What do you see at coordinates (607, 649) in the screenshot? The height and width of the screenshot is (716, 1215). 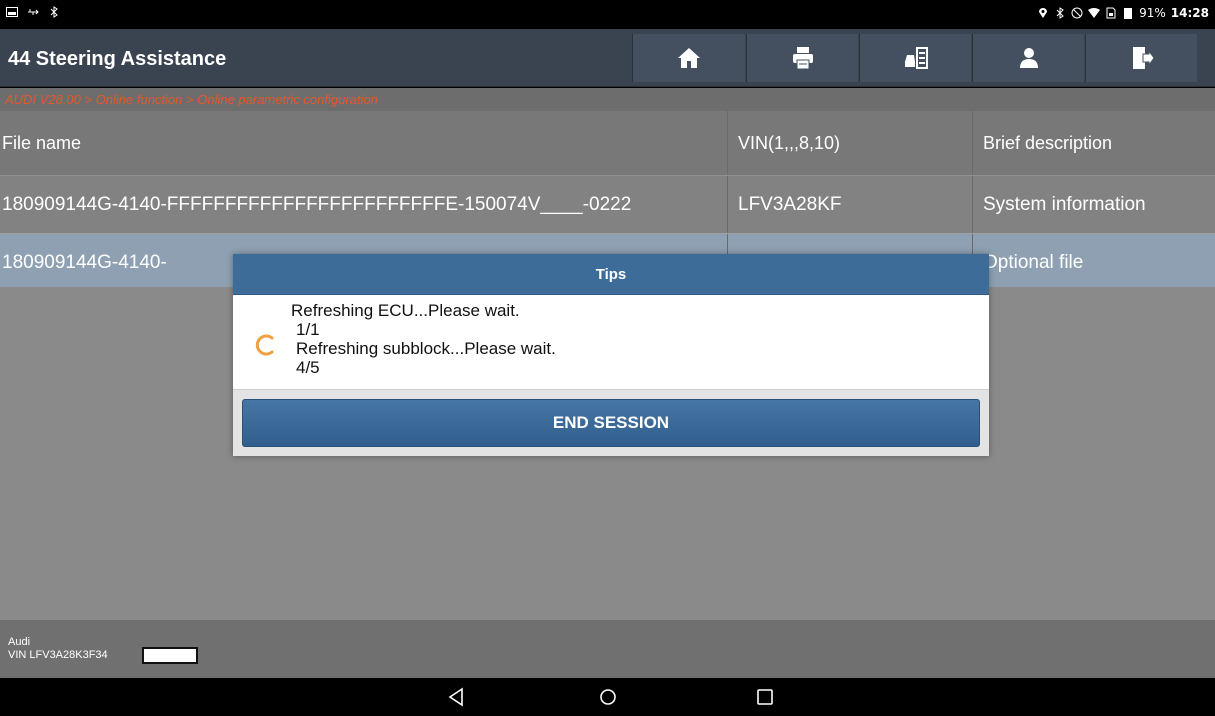 I see `vehicle-info-footer: Audi VIN LFV3A28K3F34` at bounding box center [607, 649].